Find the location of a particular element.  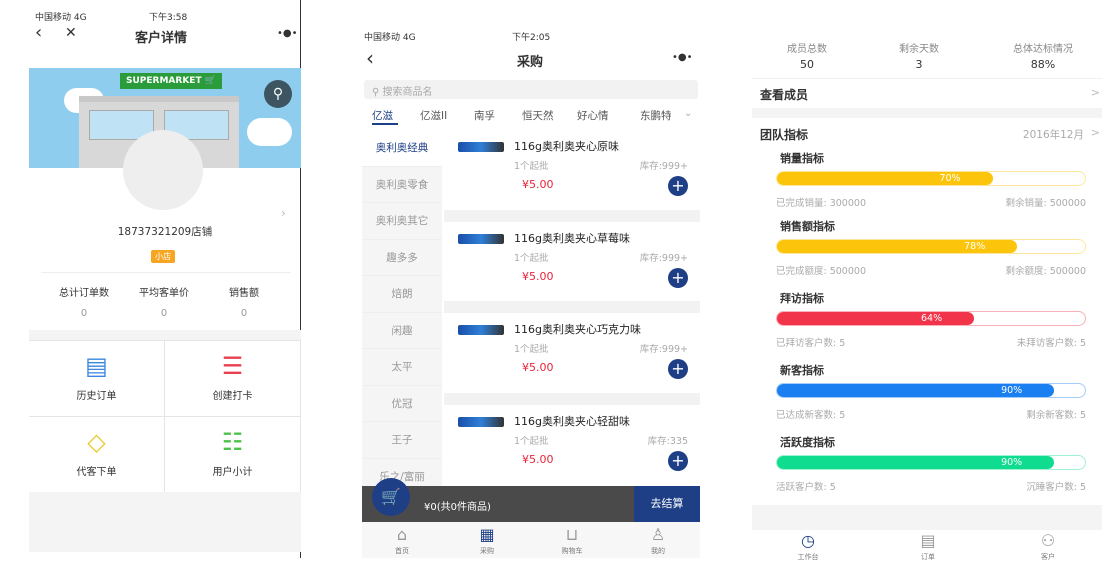

category-item: 奥利奥经典 is located at coordinates (402, 148).